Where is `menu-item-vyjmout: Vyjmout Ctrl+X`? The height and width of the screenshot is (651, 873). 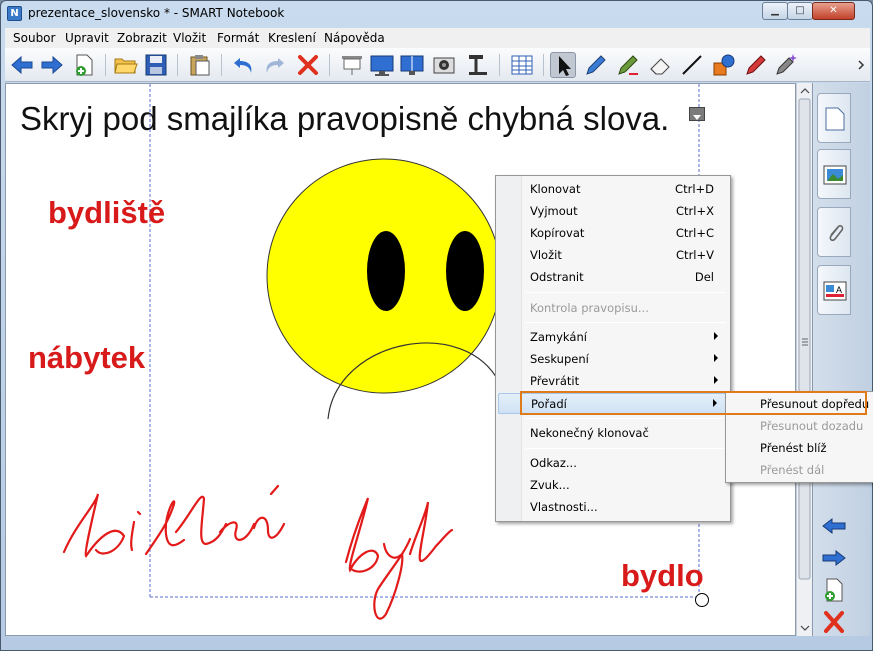 menu-item-vyjmout: Vyjmout Ctrl+X is located at coordinates (613, 211).